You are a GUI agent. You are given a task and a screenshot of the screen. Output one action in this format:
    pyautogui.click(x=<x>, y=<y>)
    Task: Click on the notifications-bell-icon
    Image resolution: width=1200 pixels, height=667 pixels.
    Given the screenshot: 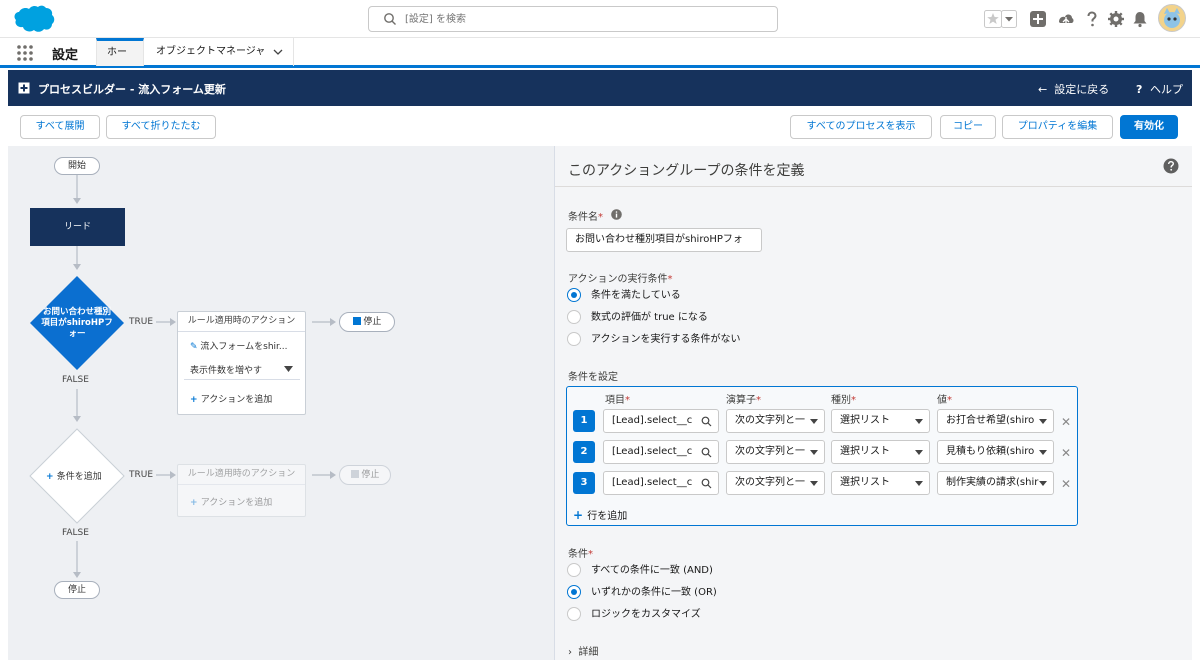 What is the action you would take?
    pyautogui.click(x=1140, y=19)
    